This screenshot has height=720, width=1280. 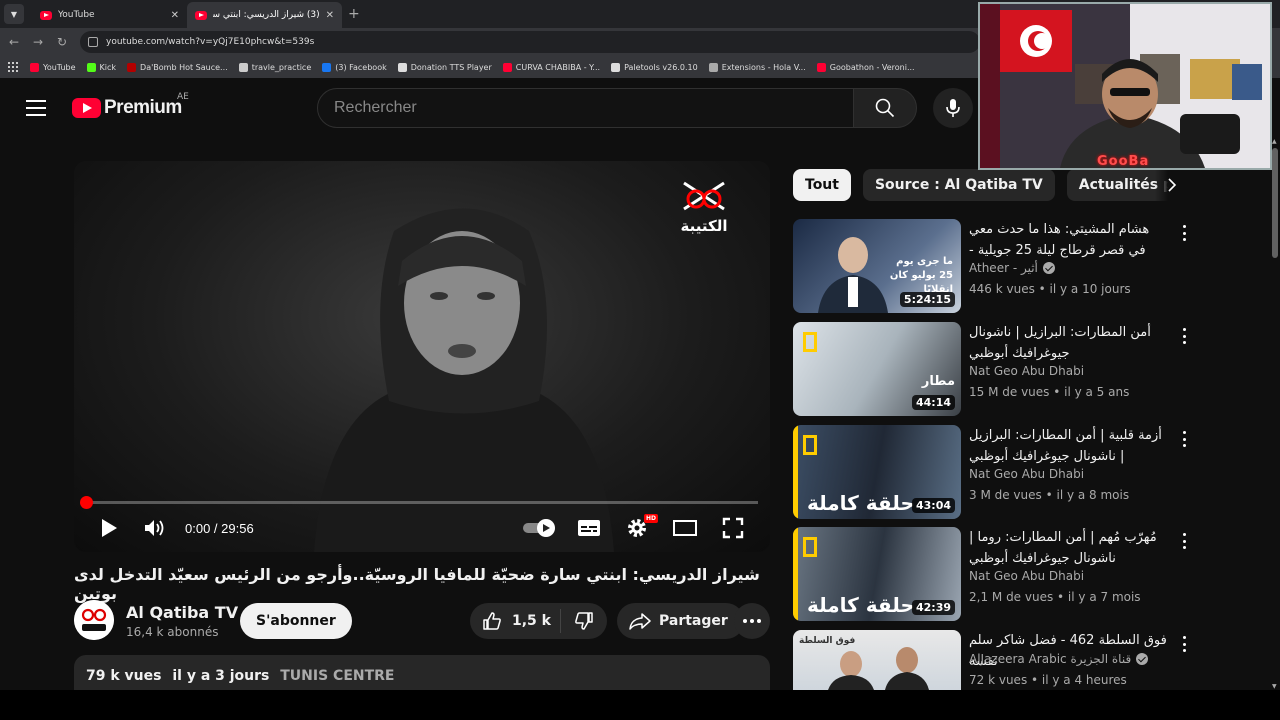 What do you see at coordinates (36, 108) in the screenshot?
I see `menu-icon` at bounding box center [36, 108].